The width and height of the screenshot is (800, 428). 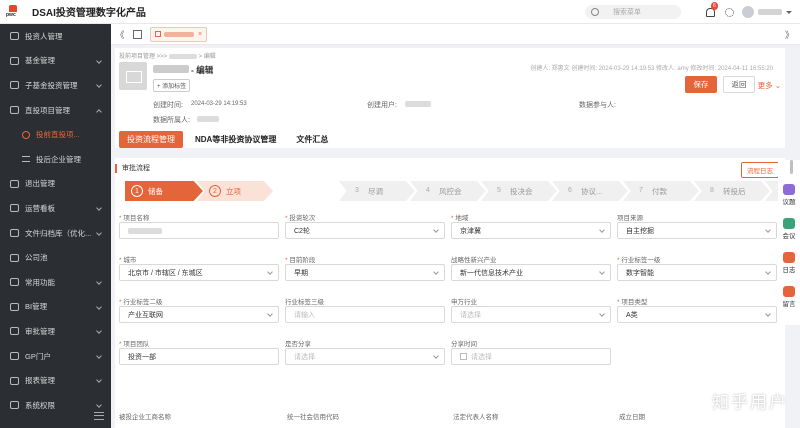 What do you see at coordinates (531, 356) in the screenshot?
I see `date-input: 请选择` at bounding box center [531, 356].